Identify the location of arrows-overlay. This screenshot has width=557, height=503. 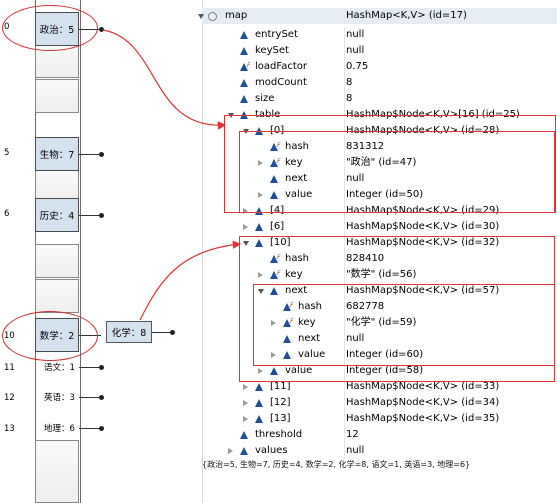
(172, 175).